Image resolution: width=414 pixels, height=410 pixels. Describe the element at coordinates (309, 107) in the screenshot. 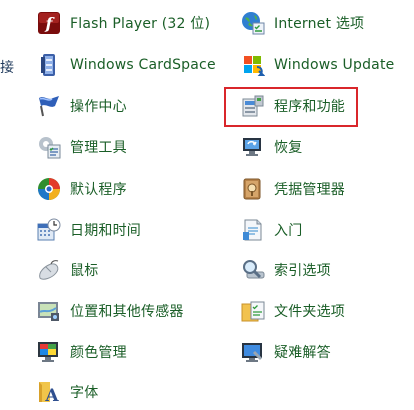

I see `item-label: 程序和功能` at that location.